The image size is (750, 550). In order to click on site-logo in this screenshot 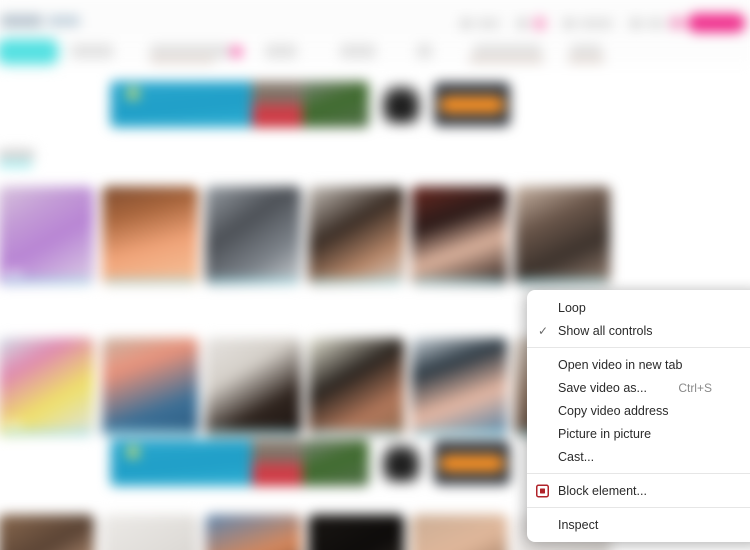, I will do `click(40, 21)`.